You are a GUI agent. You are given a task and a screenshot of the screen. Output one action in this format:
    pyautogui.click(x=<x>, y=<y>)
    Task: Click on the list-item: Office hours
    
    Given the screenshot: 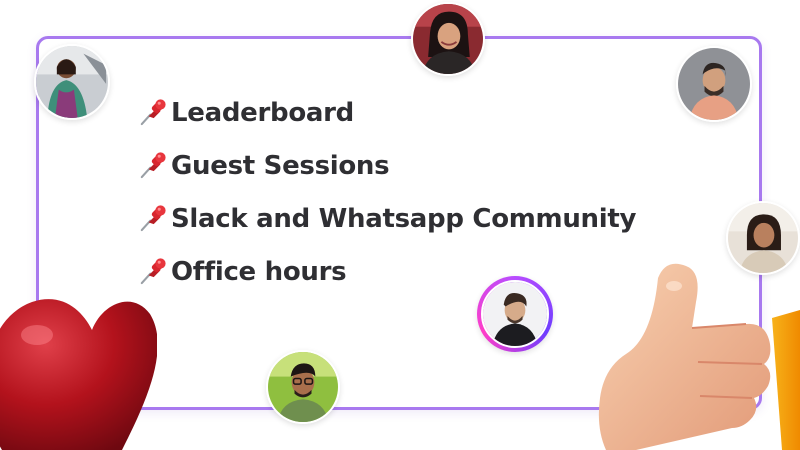 What is the action you would take?
    pyautogui.click(x=385, y=271)
    